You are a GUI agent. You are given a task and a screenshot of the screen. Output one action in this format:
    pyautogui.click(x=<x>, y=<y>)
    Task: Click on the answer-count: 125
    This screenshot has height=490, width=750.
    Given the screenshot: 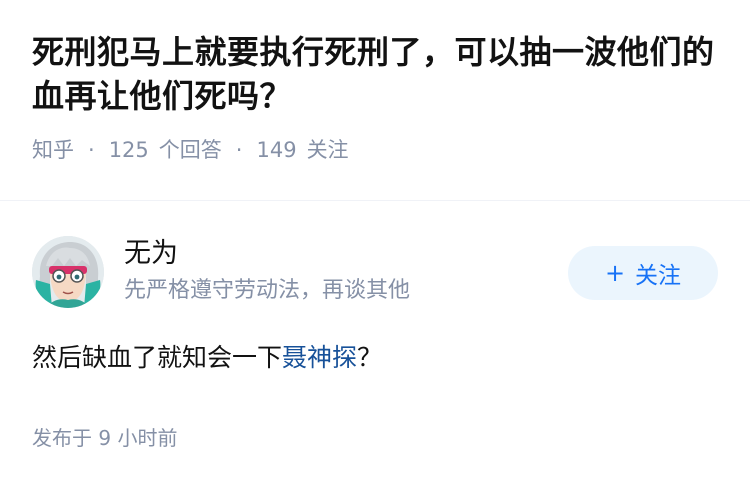 What is the action you would take?
    pyautogui.click(x=128, y=150)
    